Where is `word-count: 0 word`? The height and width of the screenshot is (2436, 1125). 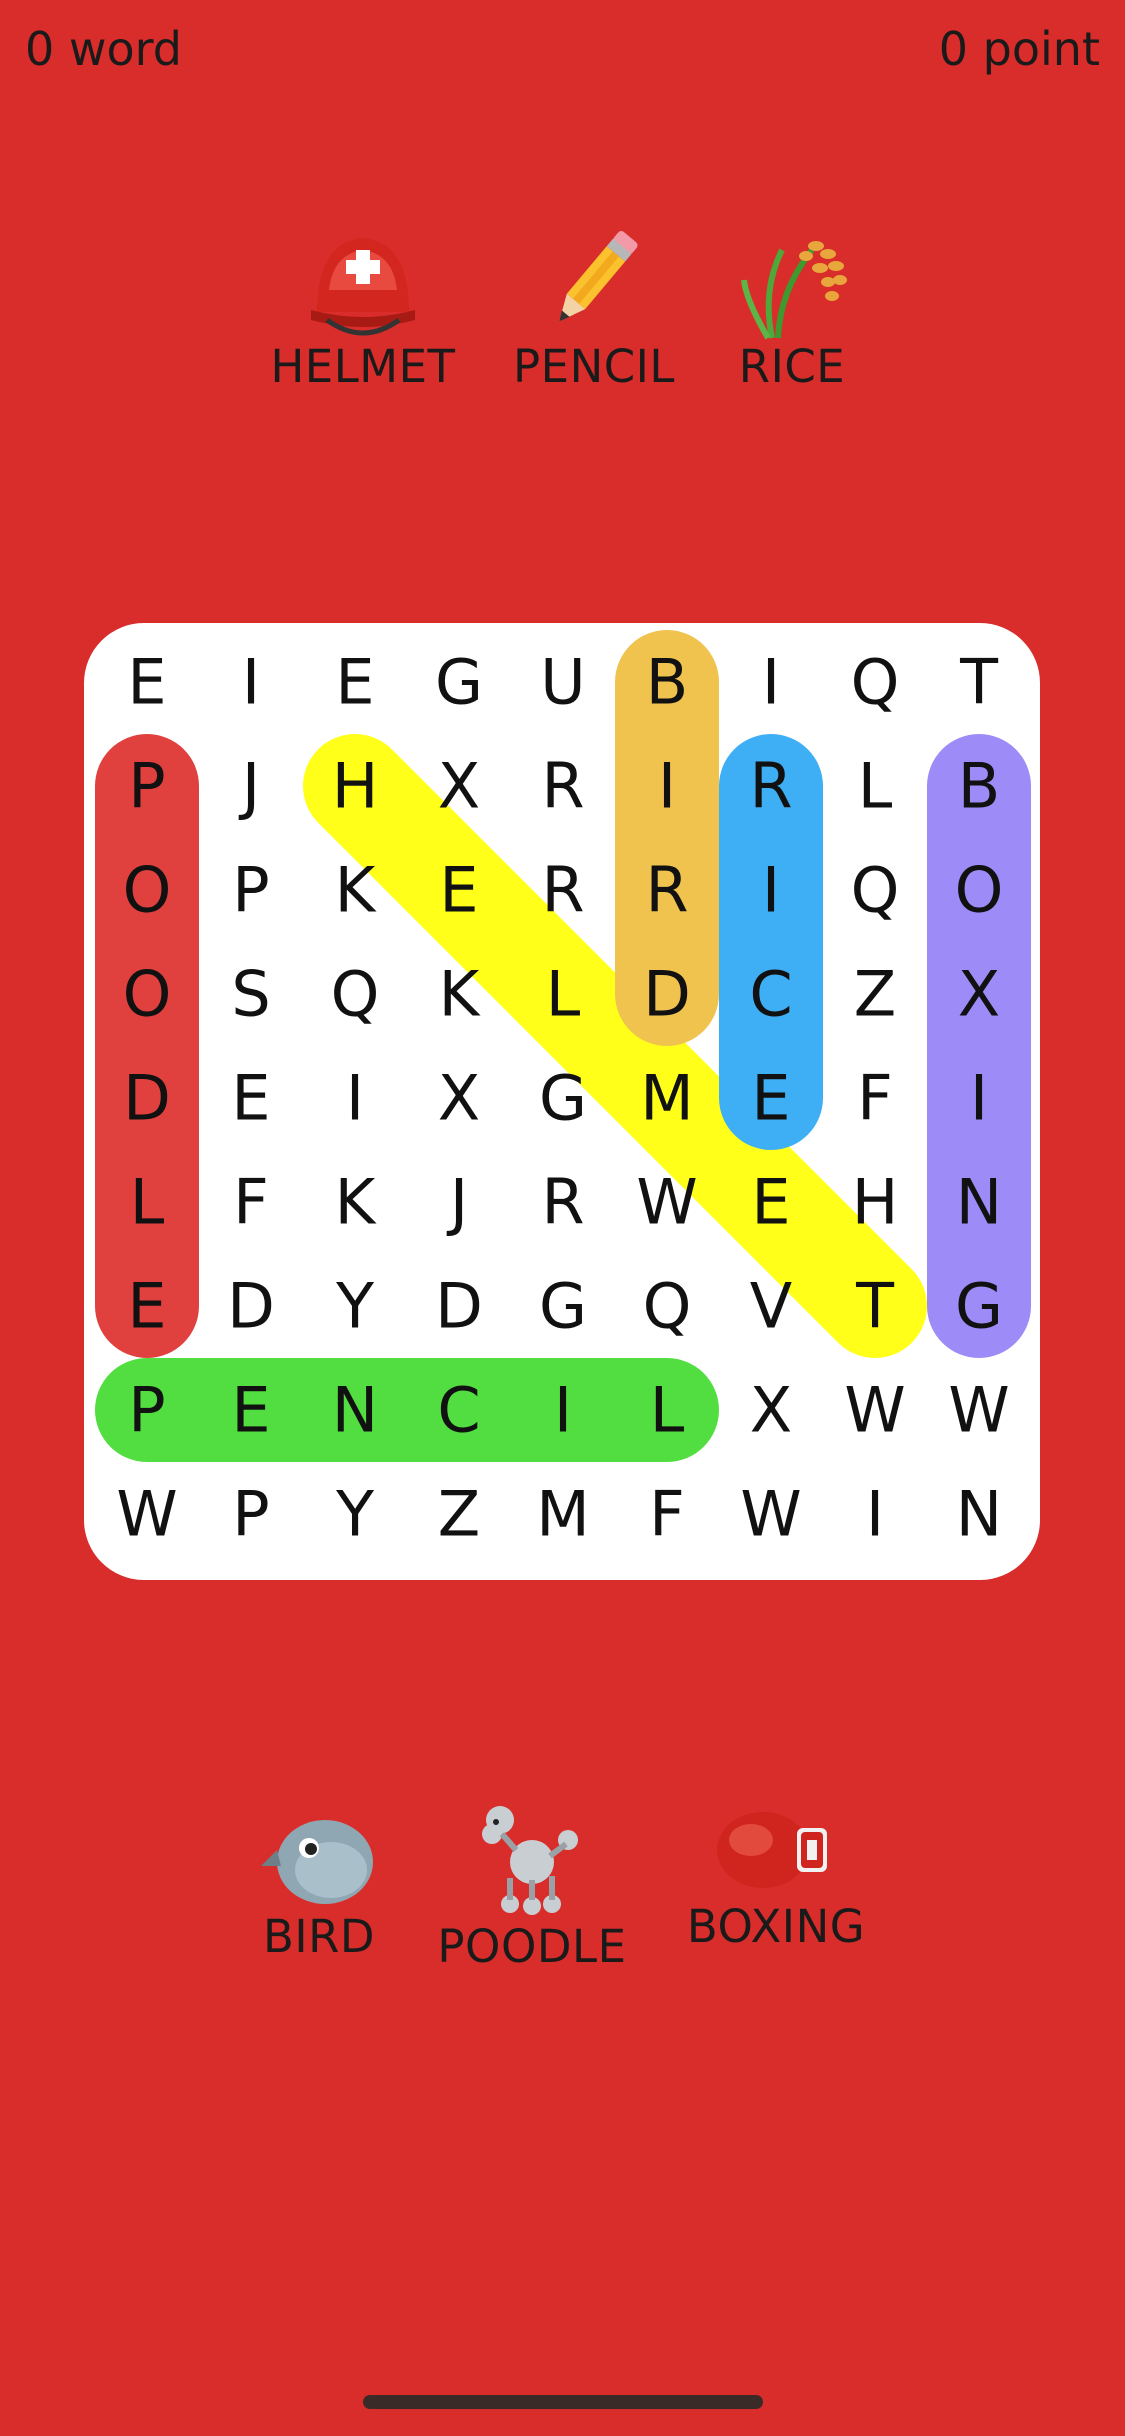 word-count: 0 word is located at coordinates (103, 49).